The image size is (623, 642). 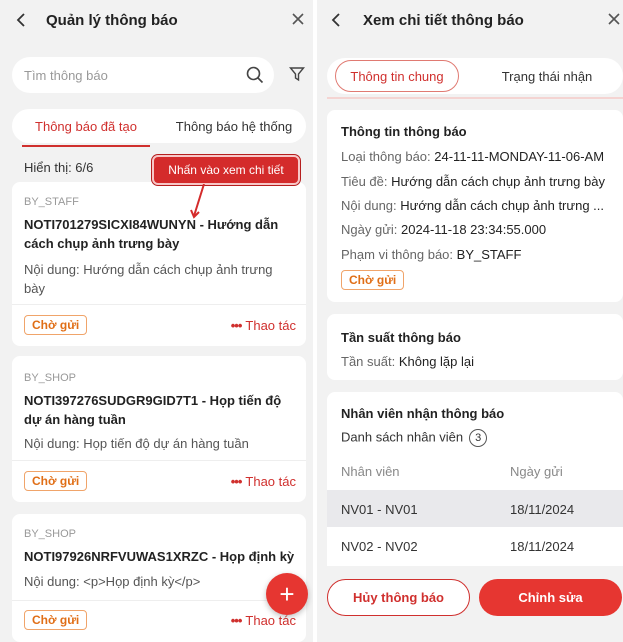 I want to click on table-row: NV02 - NV02 18/11/2024, so click(x=475, y=547).